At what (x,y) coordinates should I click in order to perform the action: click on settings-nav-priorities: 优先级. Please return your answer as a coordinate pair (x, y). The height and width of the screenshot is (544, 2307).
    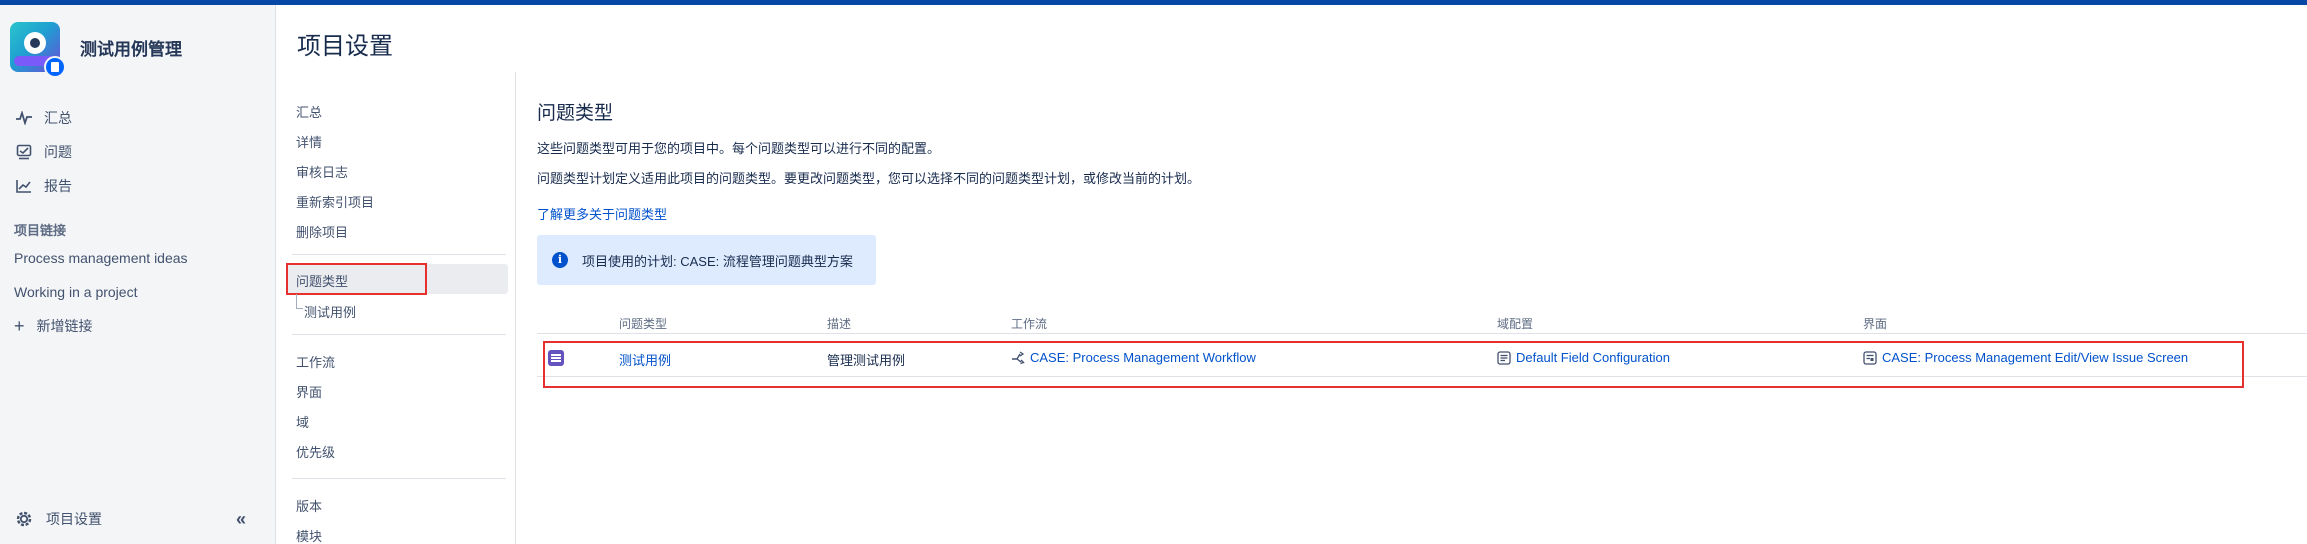
    Looking at the image, I should click on (315, 451).